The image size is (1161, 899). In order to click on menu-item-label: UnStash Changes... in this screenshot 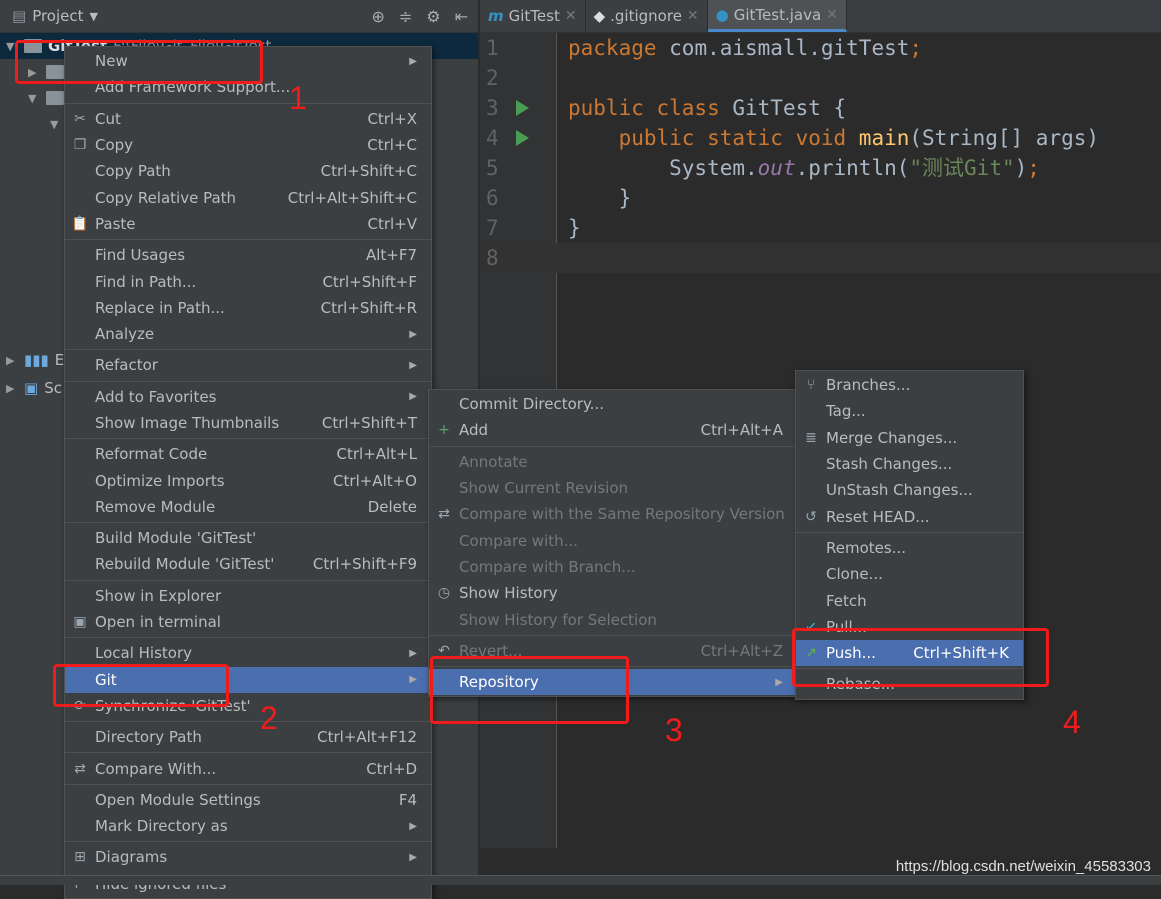, I will do `click(899, 490)`.